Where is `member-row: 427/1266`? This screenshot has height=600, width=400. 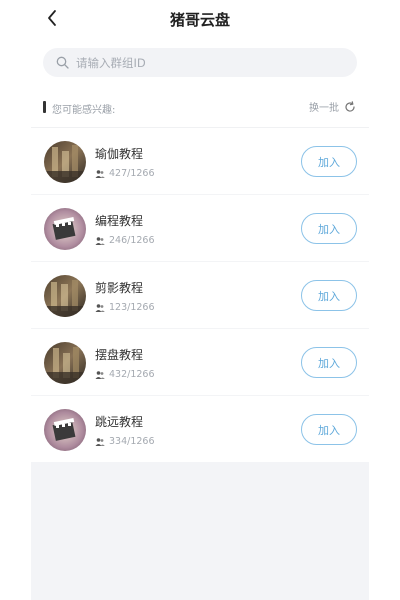
member-row: 427/1266 is located at coordinates (125, 173).